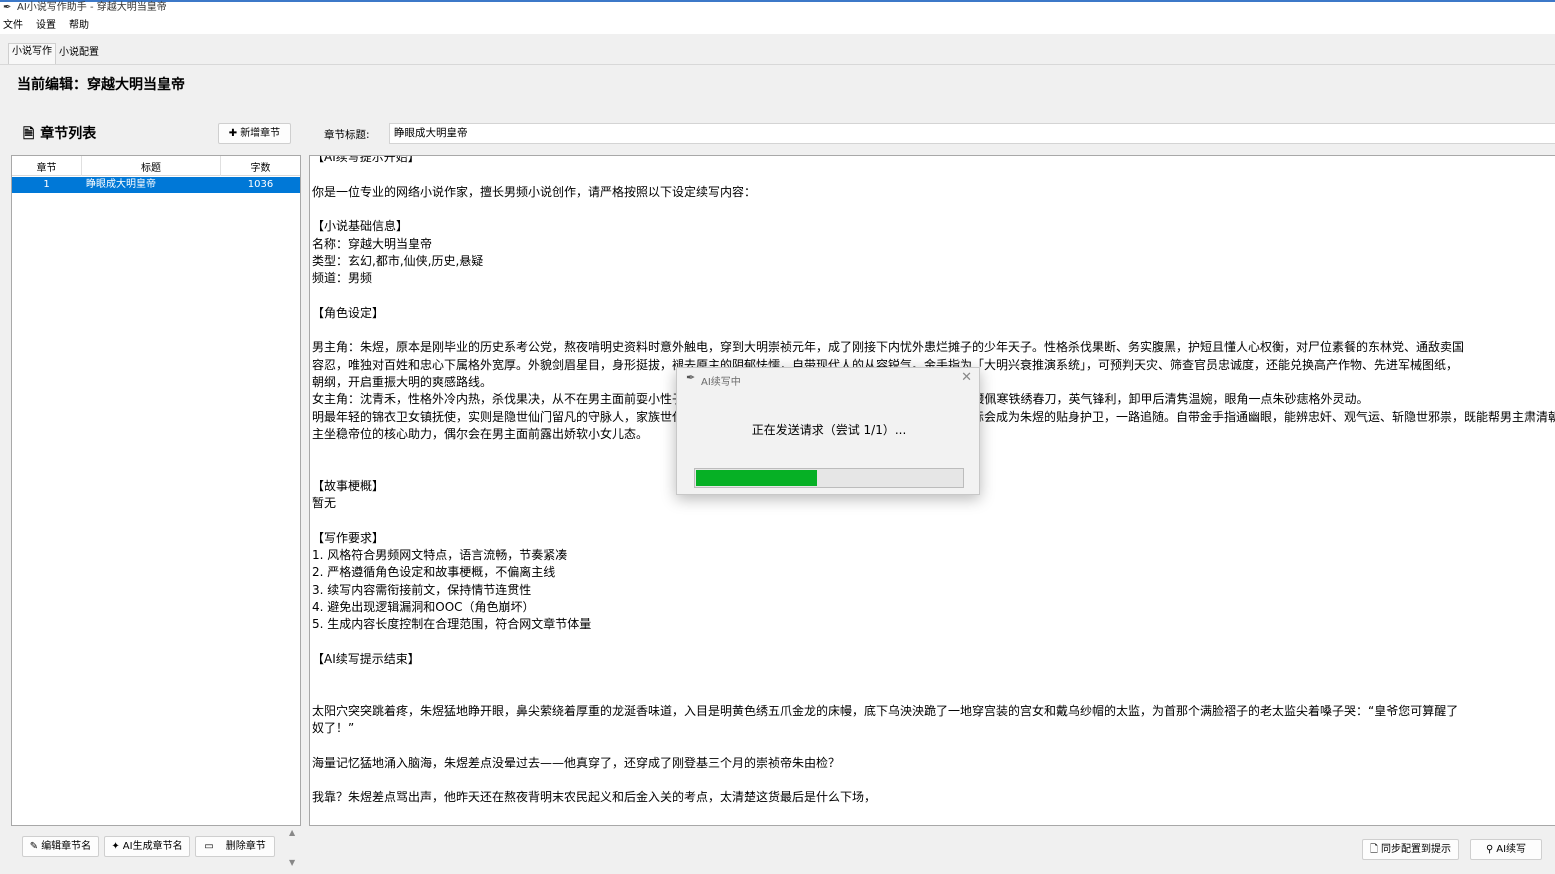  Describe the element at coordinates (233, 133) in the screenshot. I see `plus-icon: ✚` at that location.